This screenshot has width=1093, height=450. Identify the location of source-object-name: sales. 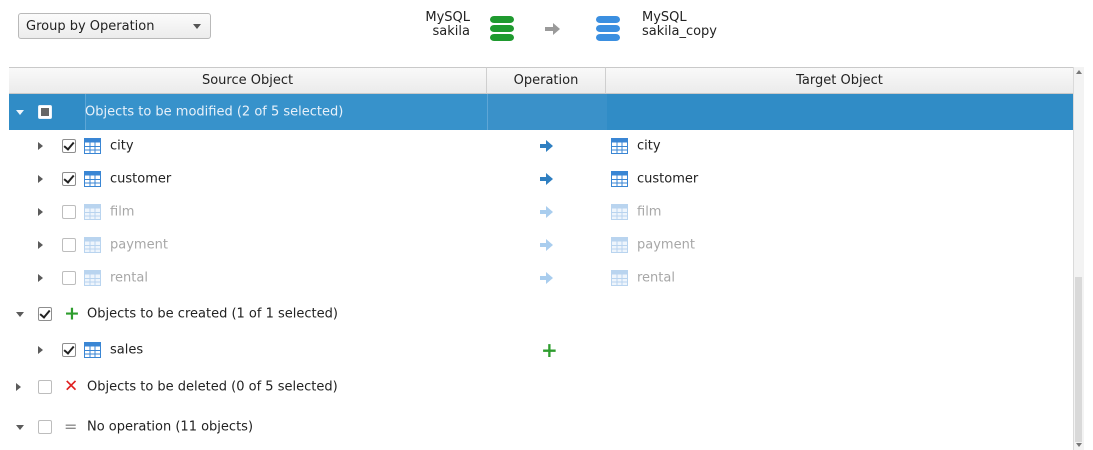
(127, 350).